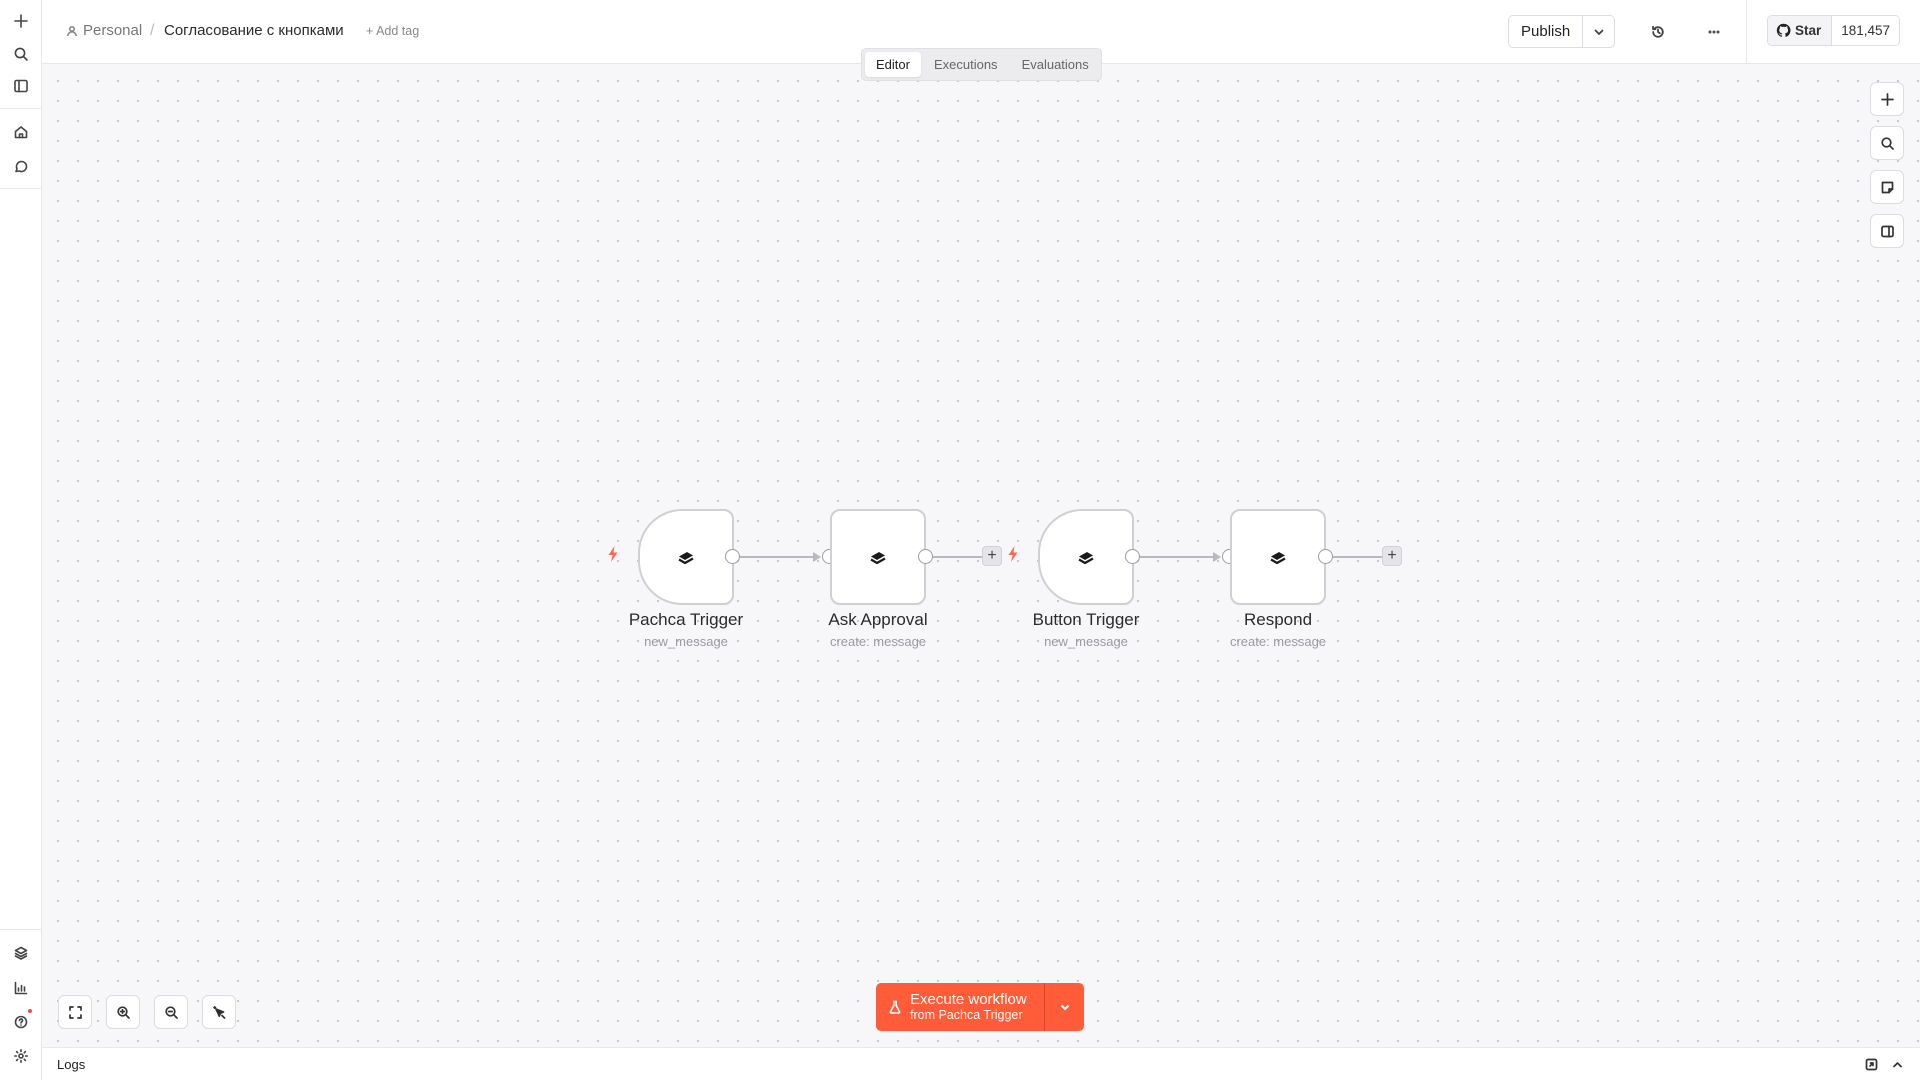 The image size is (1920, 1080). I want to click on chat-icon, so click(20, 167).